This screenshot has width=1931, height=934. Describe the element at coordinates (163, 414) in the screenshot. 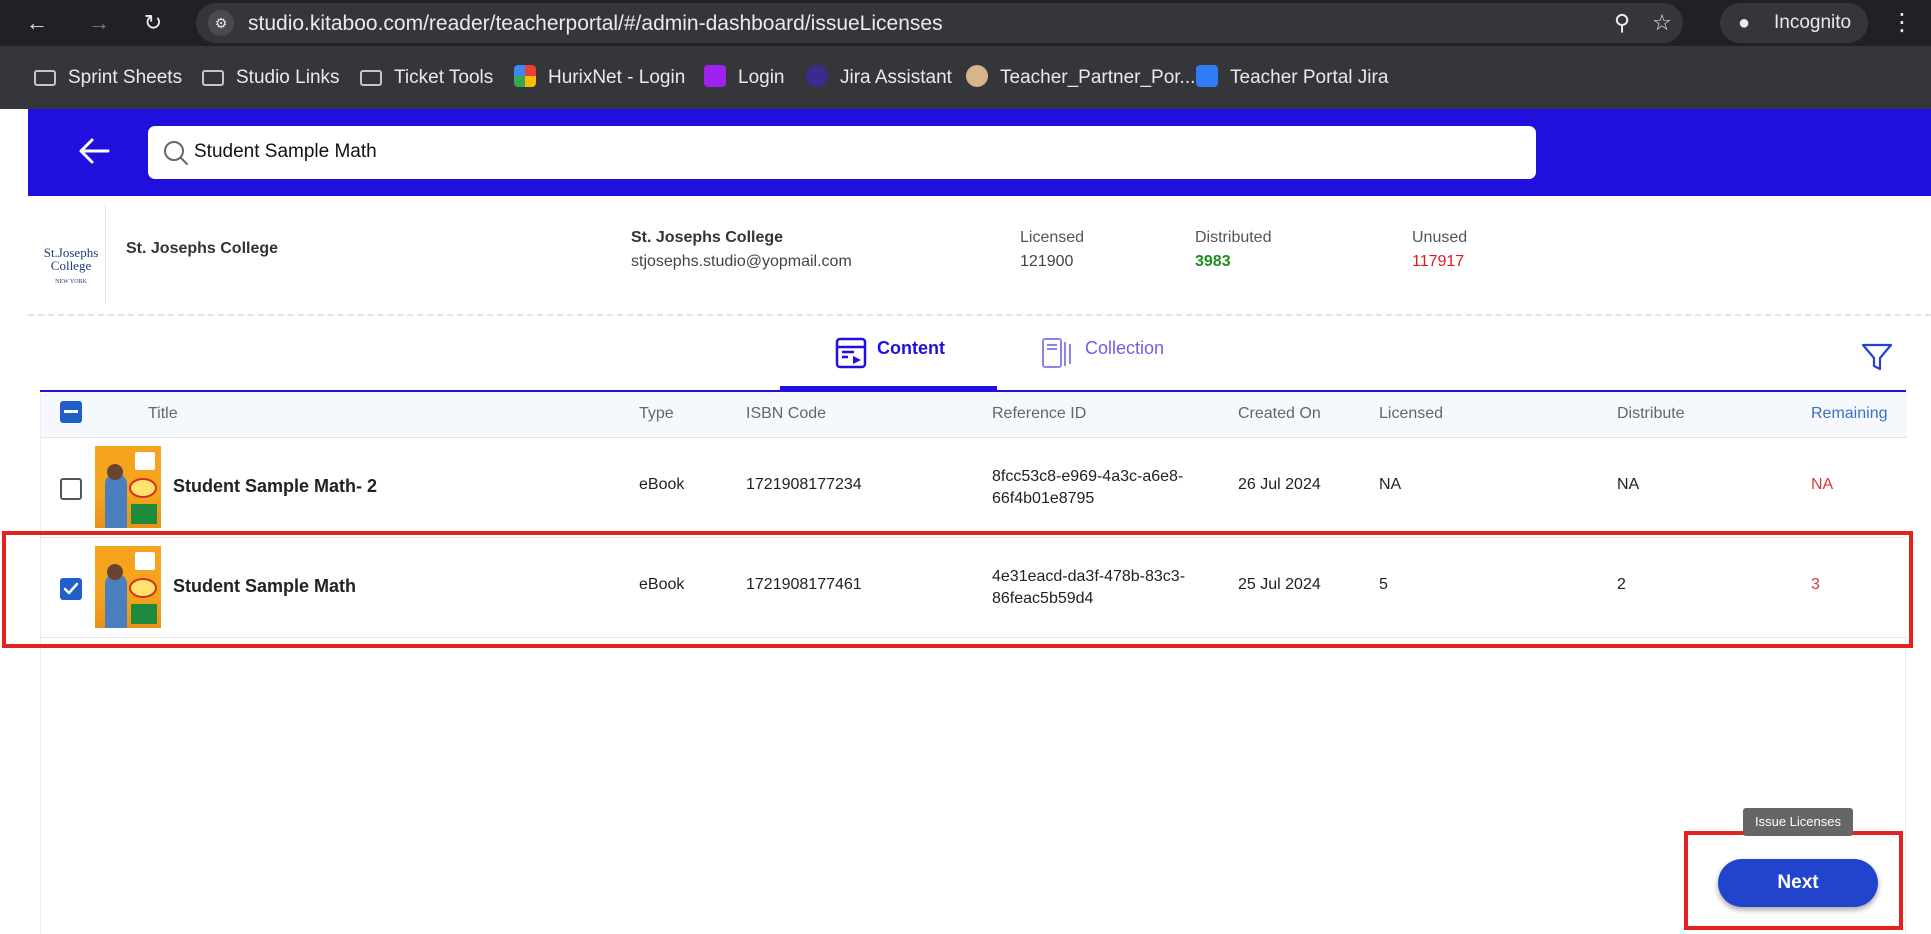

I see `header-title: Title` at that location.